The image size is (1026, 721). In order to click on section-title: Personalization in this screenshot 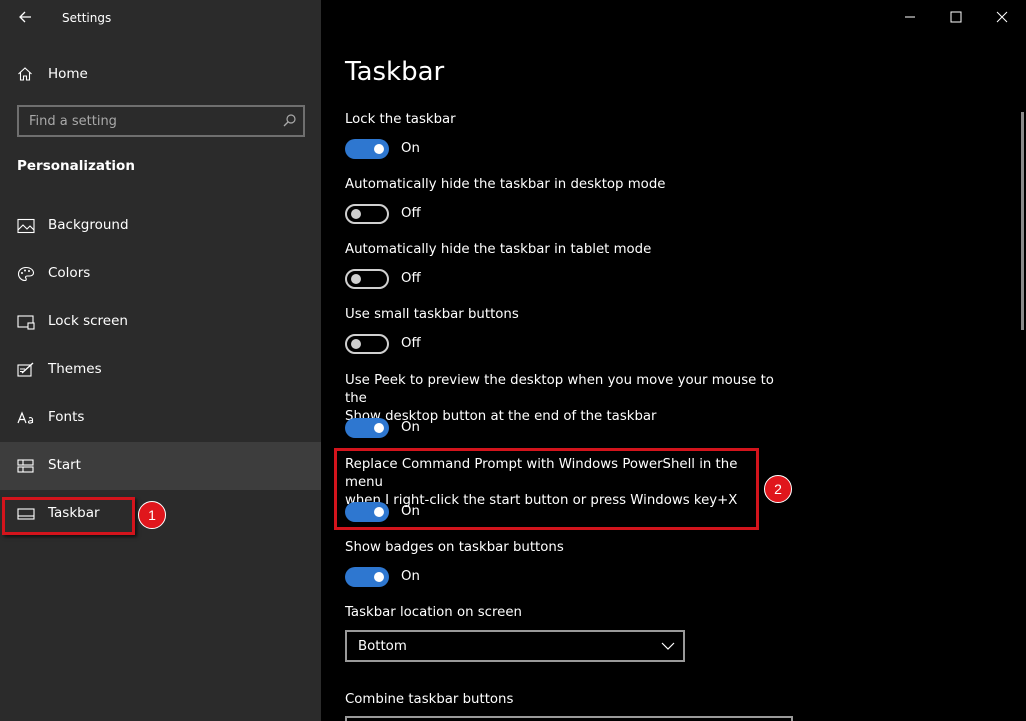, I will do `click(76, 166)`.